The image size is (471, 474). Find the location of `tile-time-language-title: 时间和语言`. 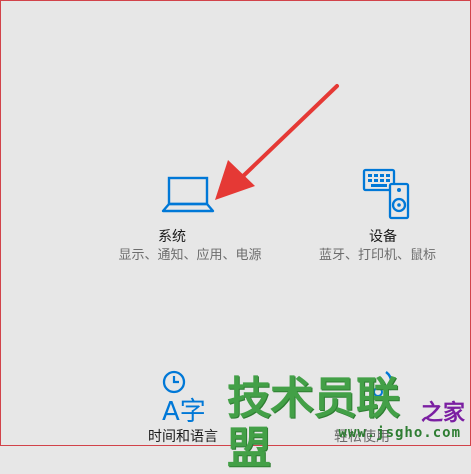

tile-time-language-title: 时间和语言 is located at coordinates (183, 437).